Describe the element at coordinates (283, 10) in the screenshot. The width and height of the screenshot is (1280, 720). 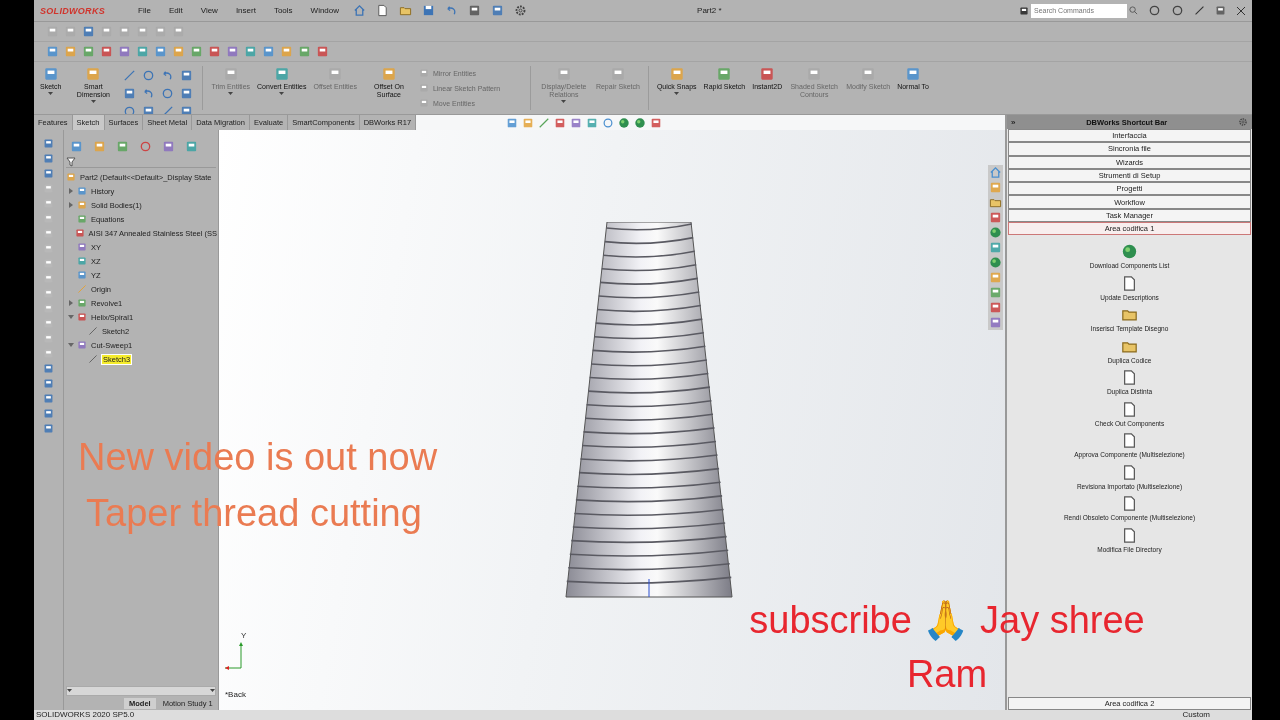
I see `menu-item: Tools` at that location.